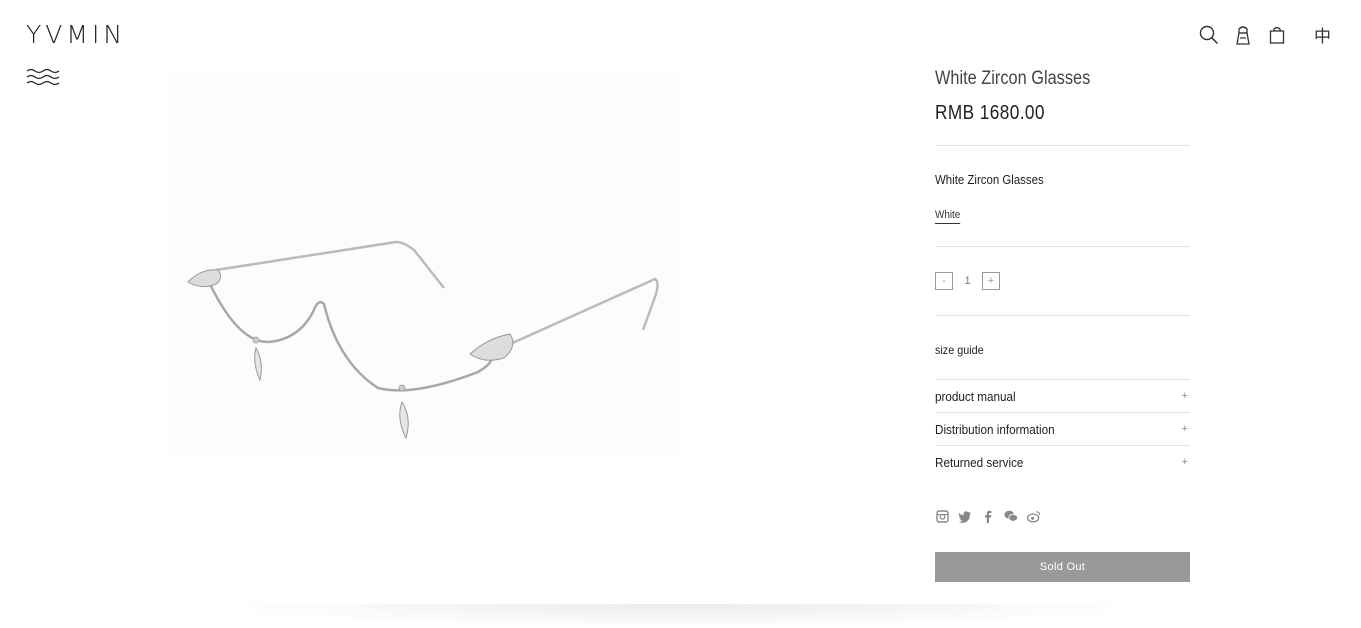 Image resolution: width=1361 pixels, height=628 pixels. I want to click on account-icon, so click(1243, 35).